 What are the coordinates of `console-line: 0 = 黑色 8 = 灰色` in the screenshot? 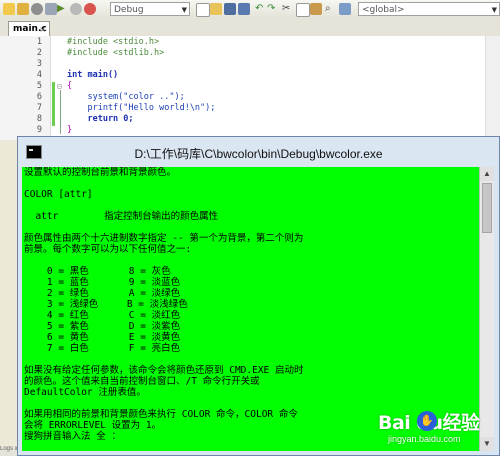 It's located at (97, 271).